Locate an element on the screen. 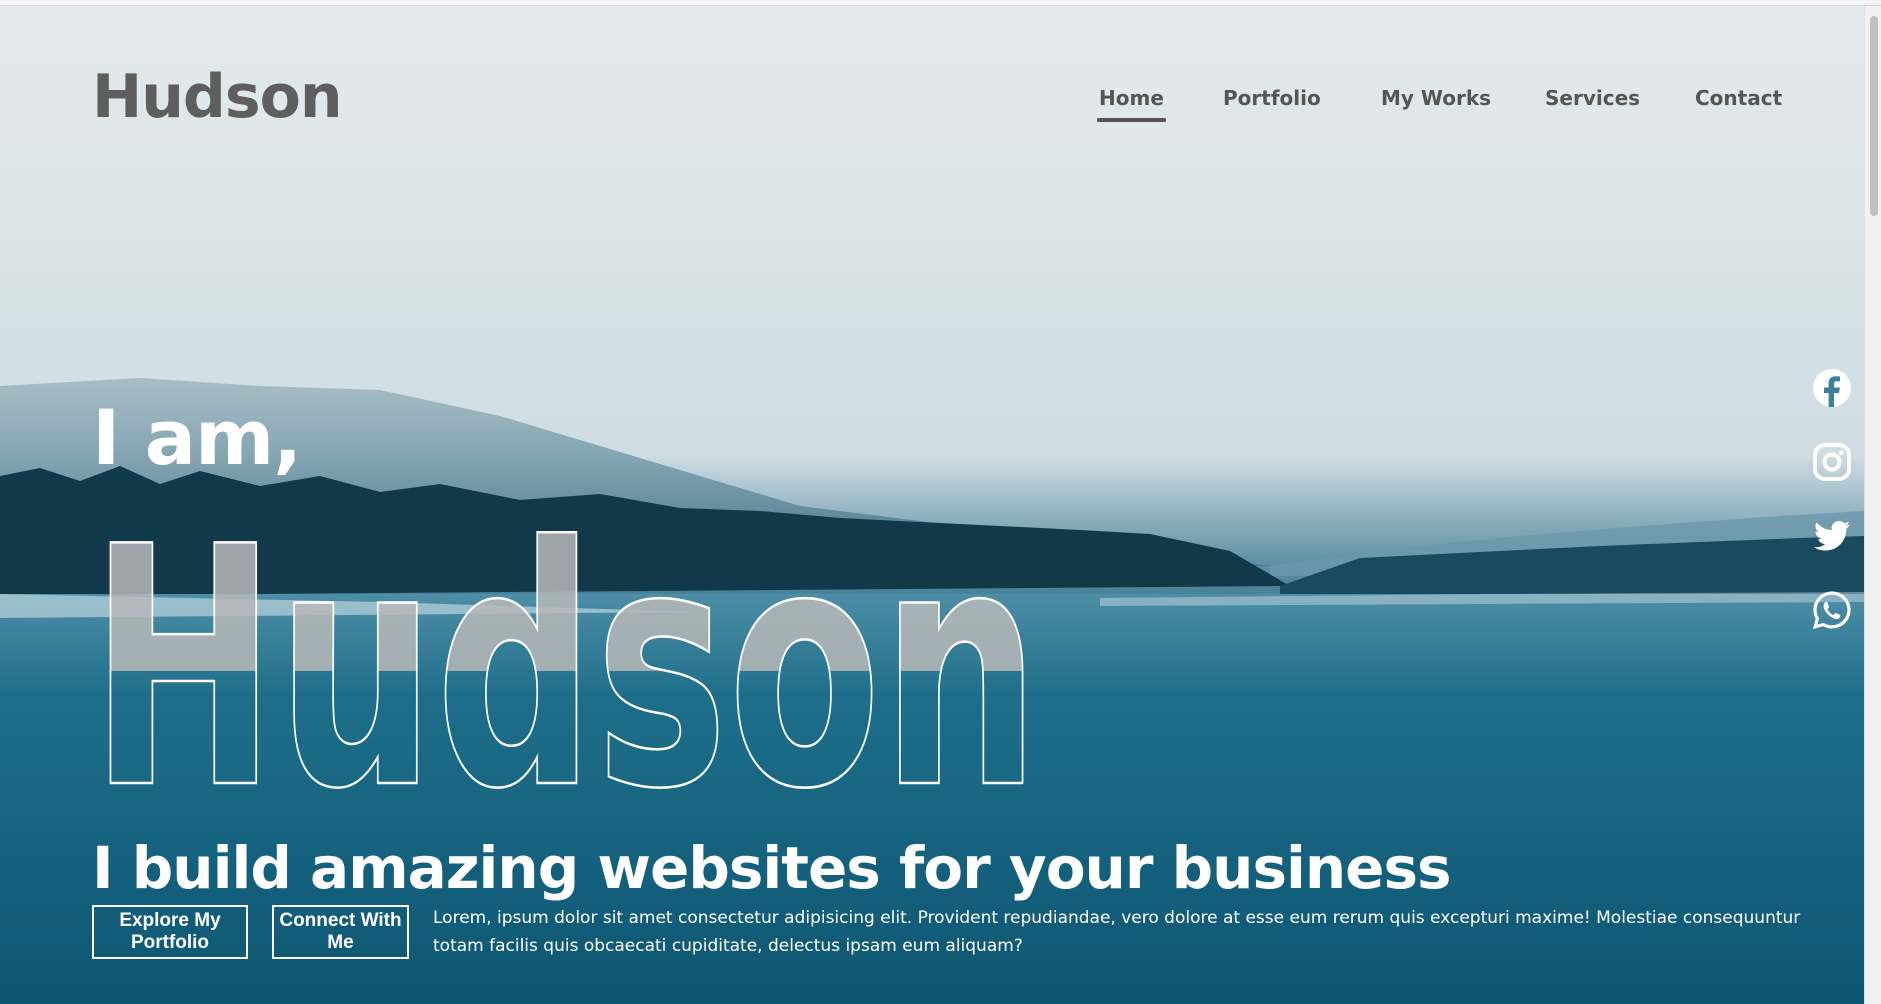 The height and width of the screenshot is (1004, 1881). nav-services: Services is located at coordinates (1592, 98).